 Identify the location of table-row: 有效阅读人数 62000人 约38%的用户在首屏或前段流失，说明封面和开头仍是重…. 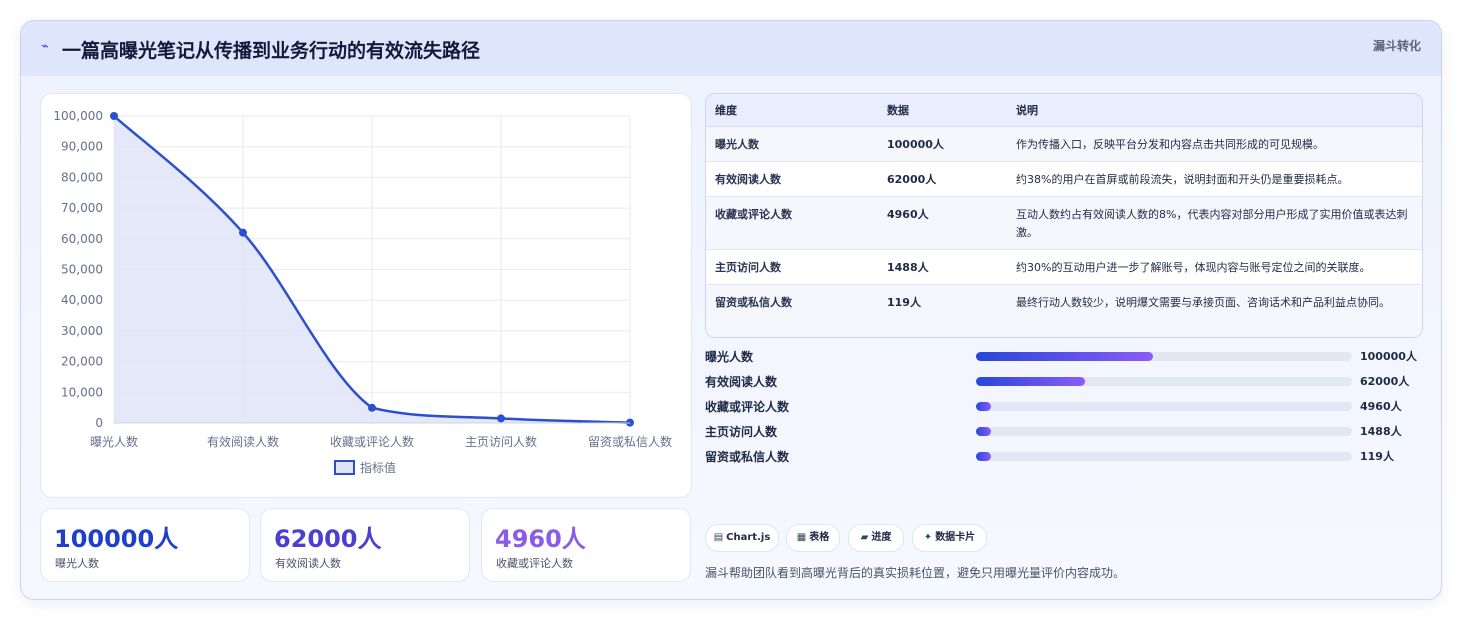
(1064, 179).